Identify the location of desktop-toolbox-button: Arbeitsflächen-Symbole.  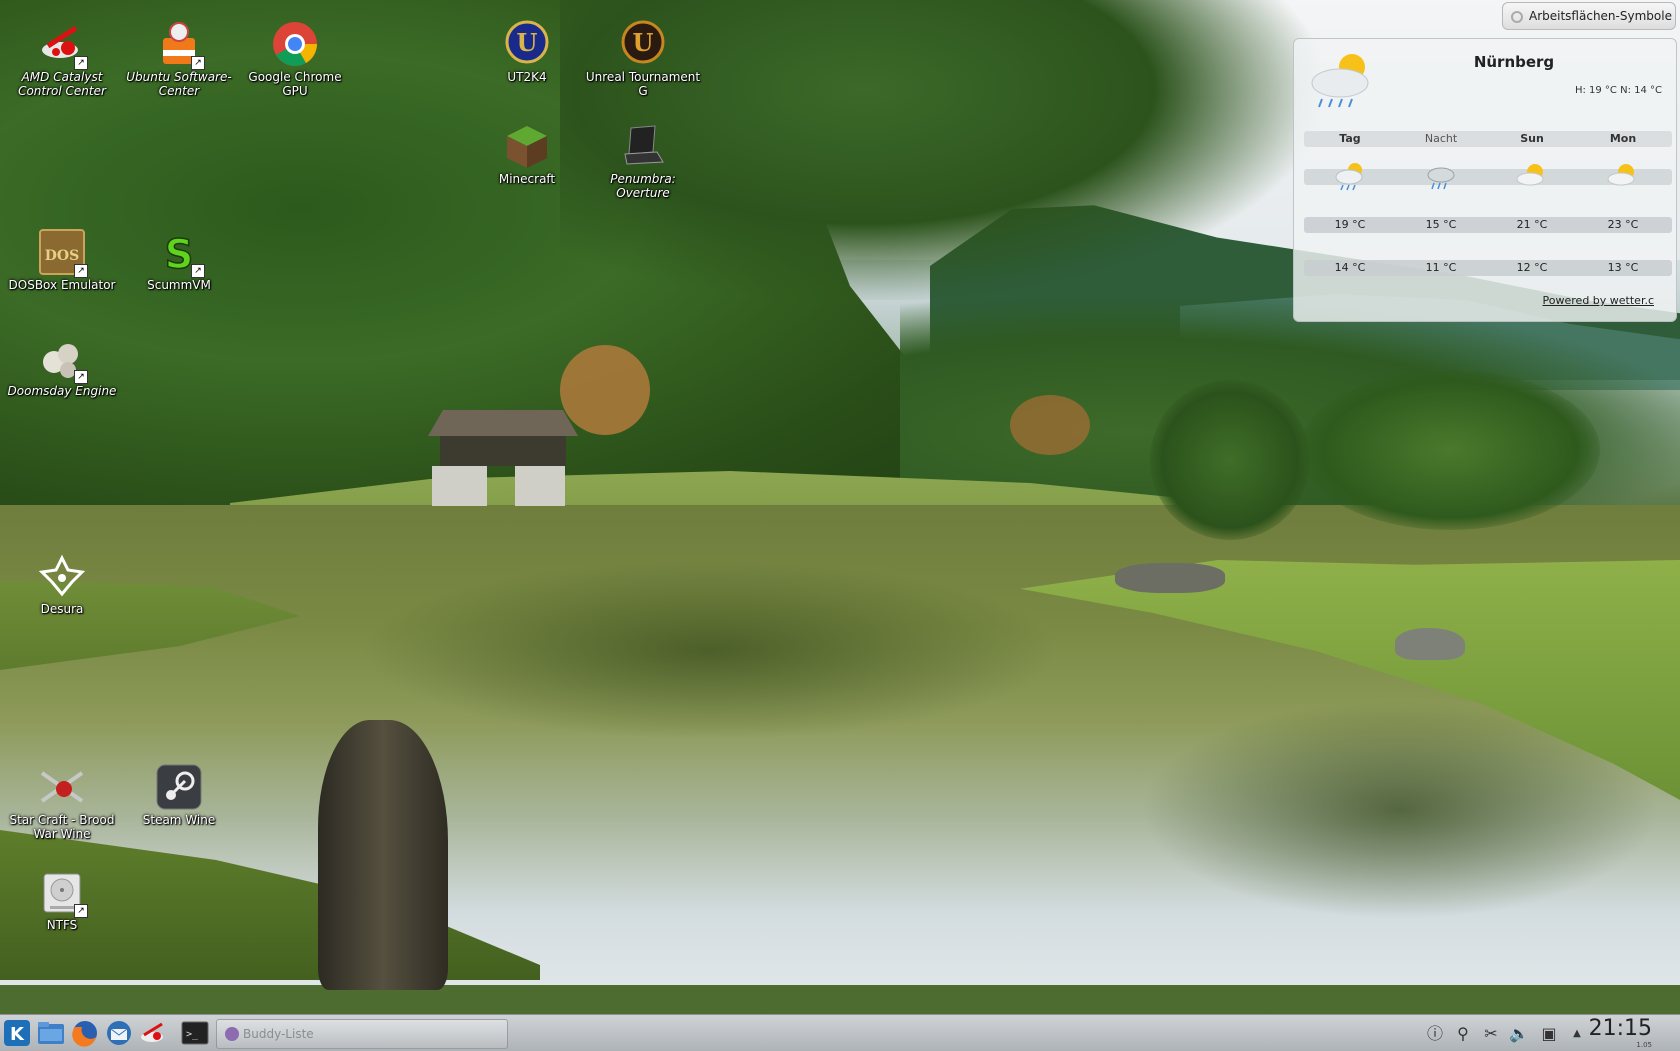
(1589, 16).